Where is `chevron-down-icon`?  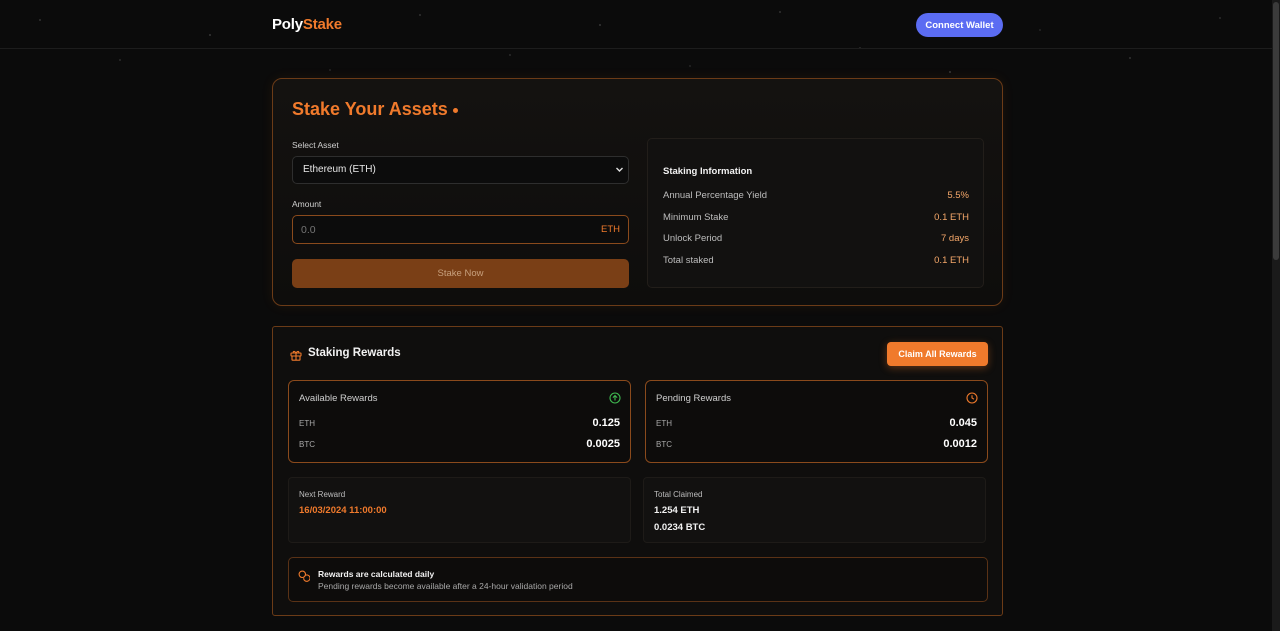 chevron-down-icon is located at coordinates (619, 175).